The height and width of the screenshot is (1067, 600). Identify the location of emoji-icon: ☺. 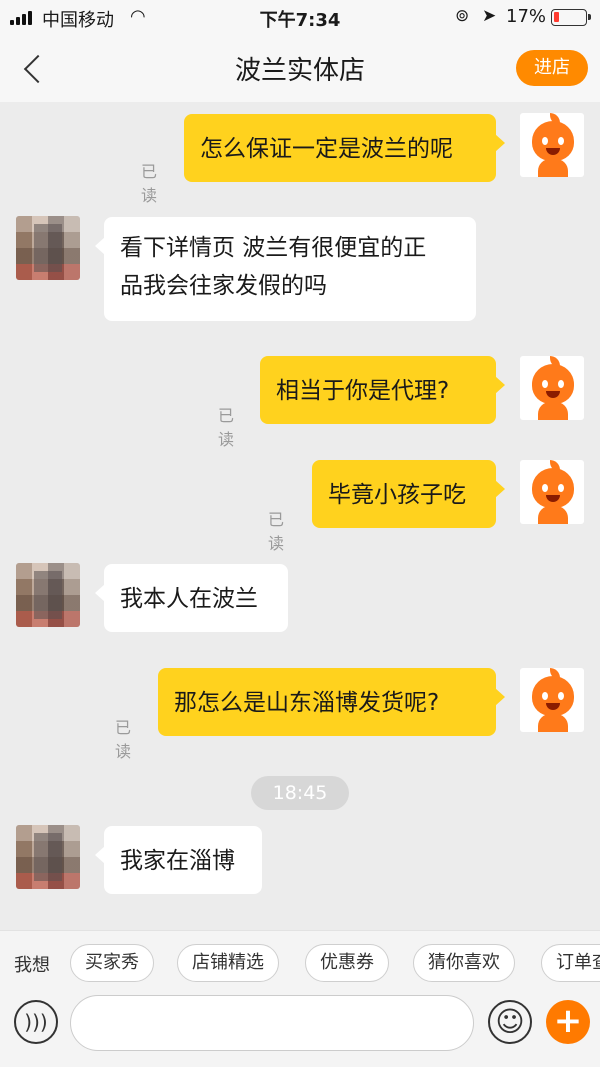
(510, 1022).